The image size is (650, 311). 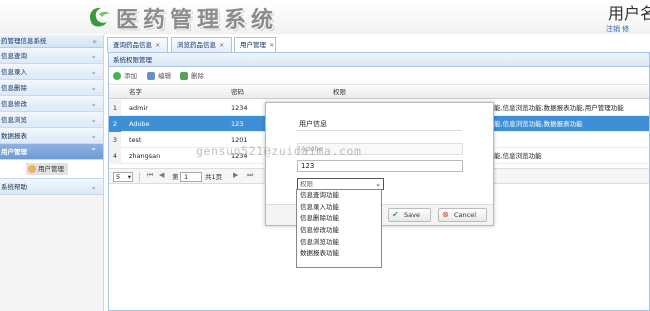 I want to click on add-button: 添加, so click(x=125, y=76).